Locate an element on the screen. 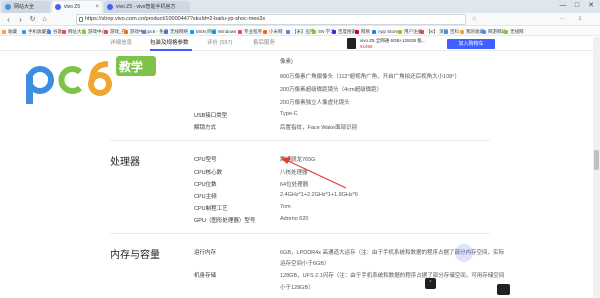 This screenshot has width=600, height=298. add-to-cart-button: 加入购物车 is located at coordinates (471, 44).